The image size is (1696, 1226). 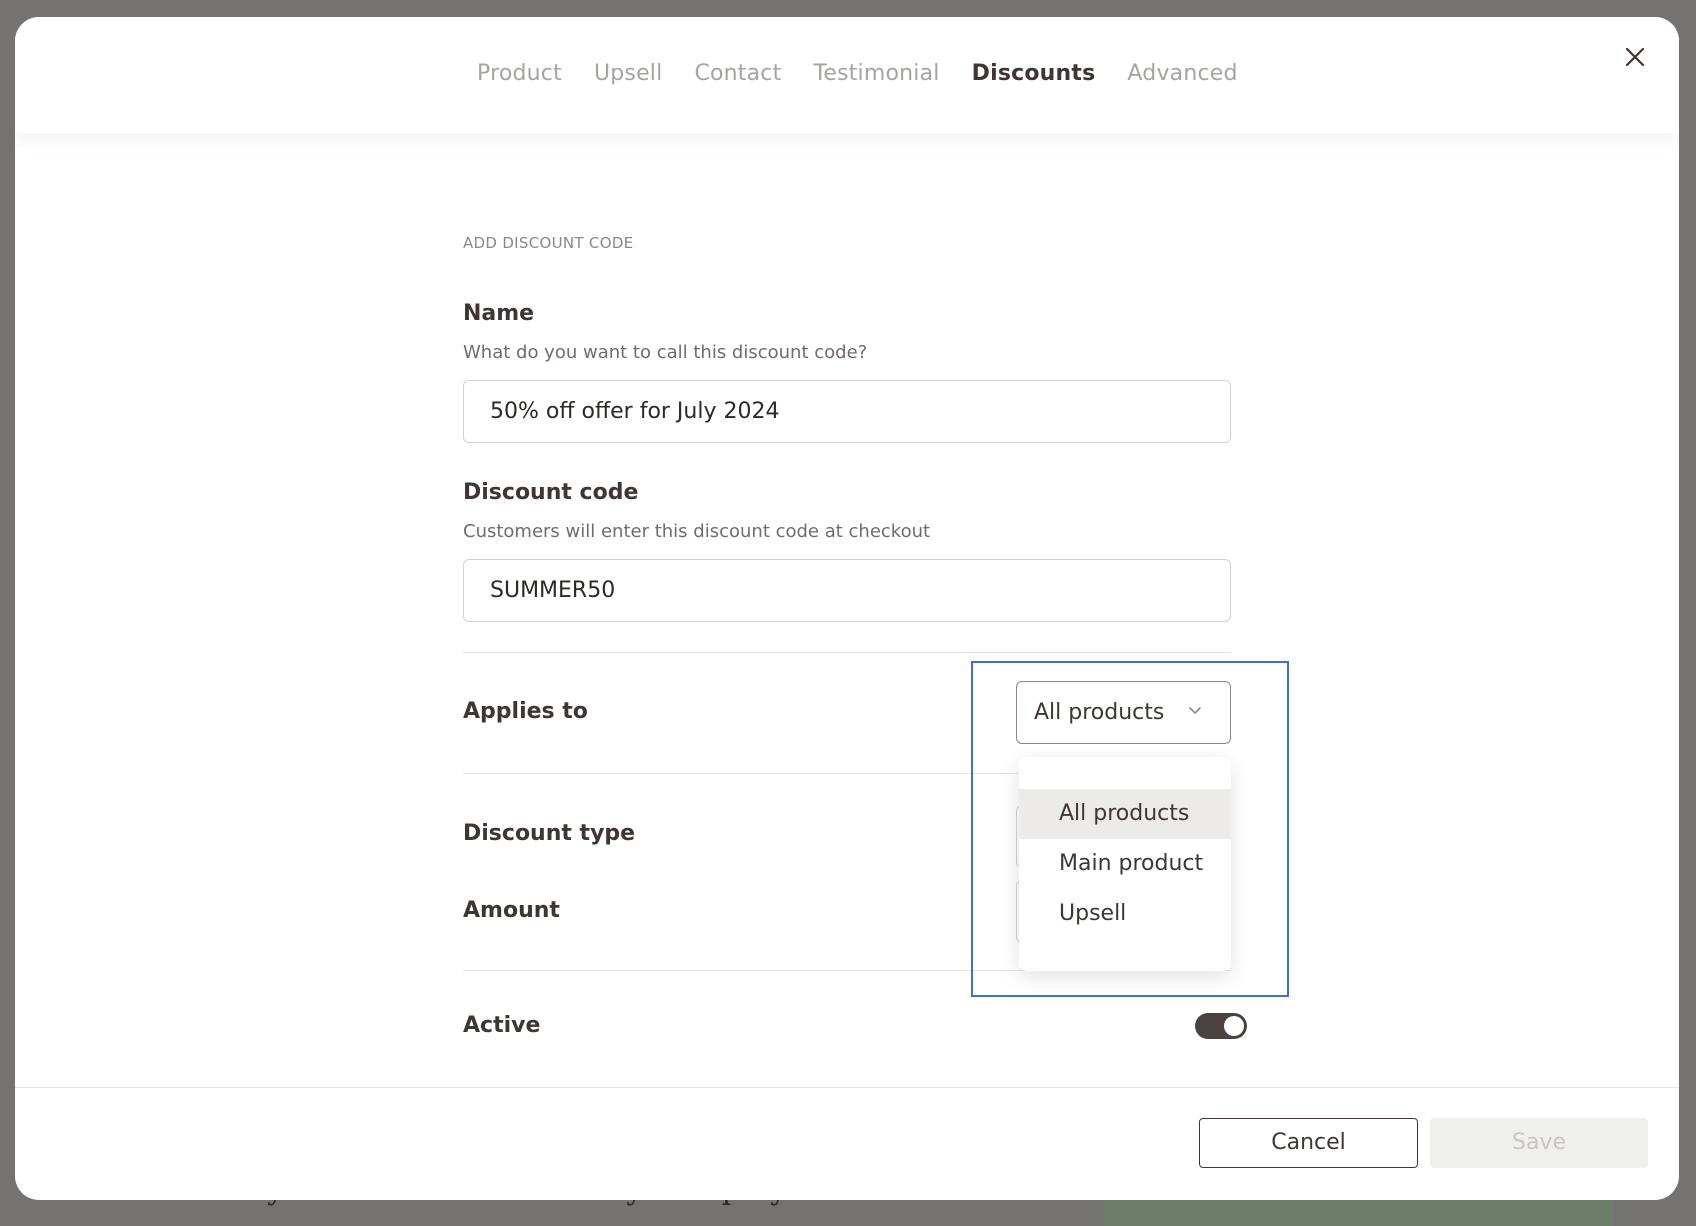 What do you see at coordinates (737, 73) in the screenshot?
I see `tab-contact: Contact` at bounding box center [737, 73].